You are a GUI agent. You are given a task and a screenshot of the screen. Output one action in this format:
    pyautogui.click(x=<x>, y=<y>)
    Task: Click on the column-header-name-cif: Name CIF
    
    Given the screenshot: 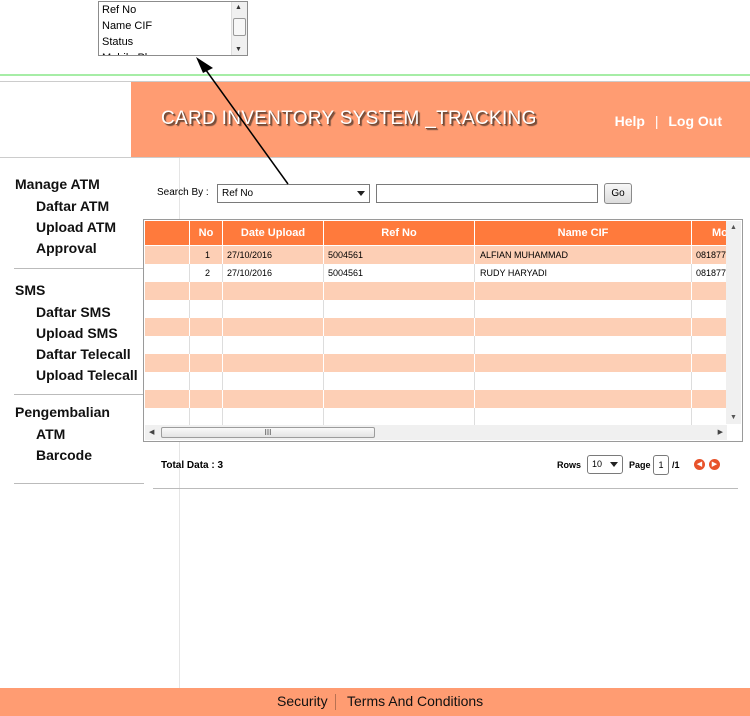 What is the action you would take?
    pyautogui.click(x=583, y=233)
    